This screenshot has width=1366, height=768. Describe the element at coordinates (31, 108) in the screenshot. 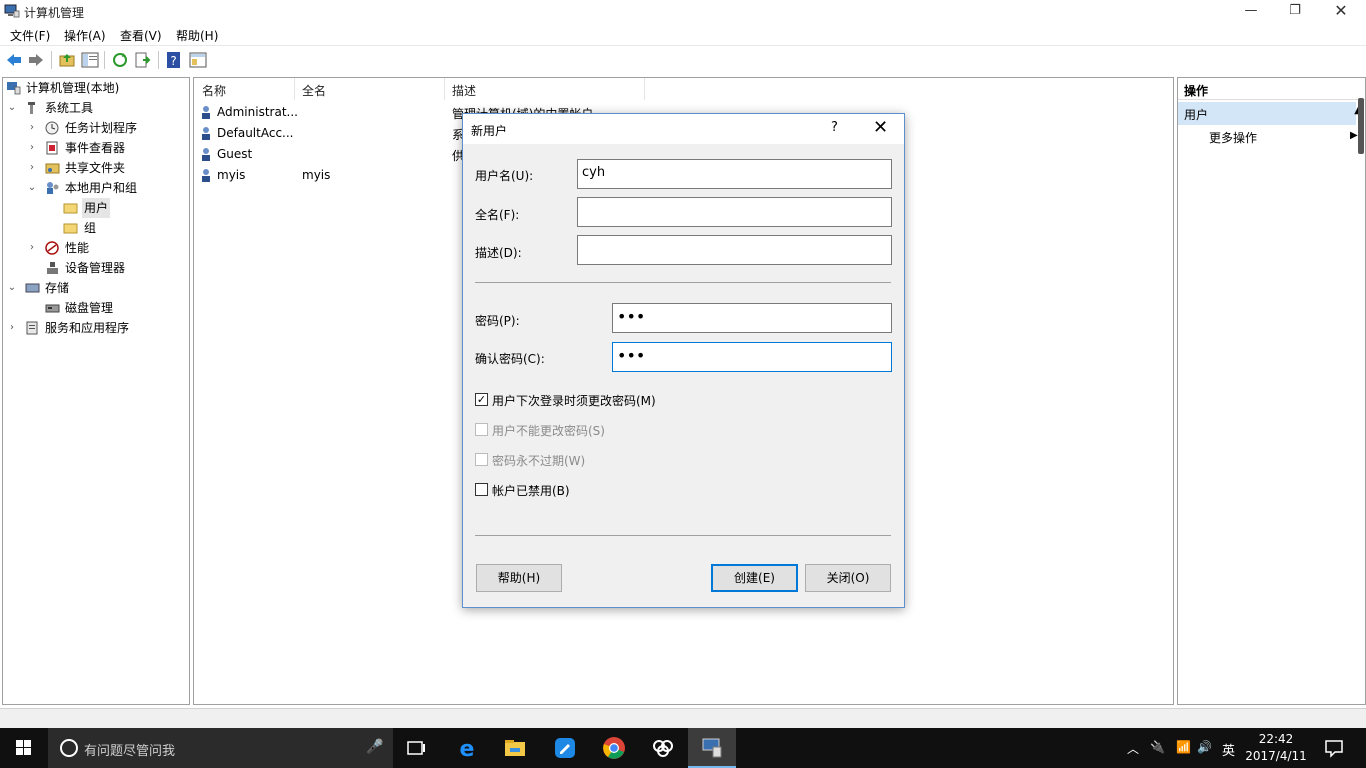

I see `system-tools-icon` at that location.